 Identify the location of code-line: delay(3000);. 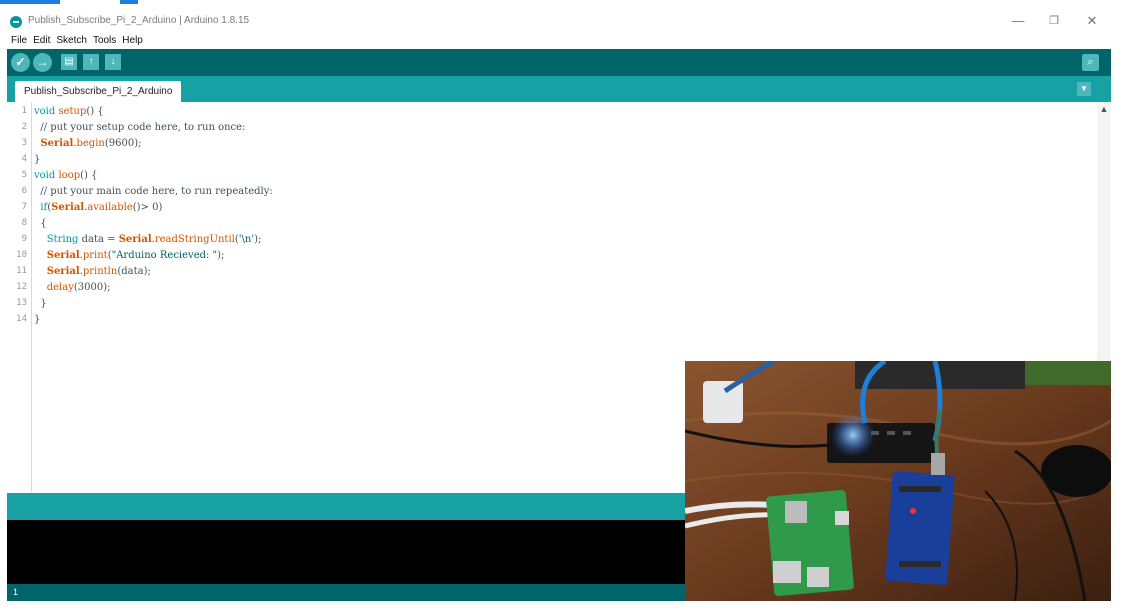
(78, 287).